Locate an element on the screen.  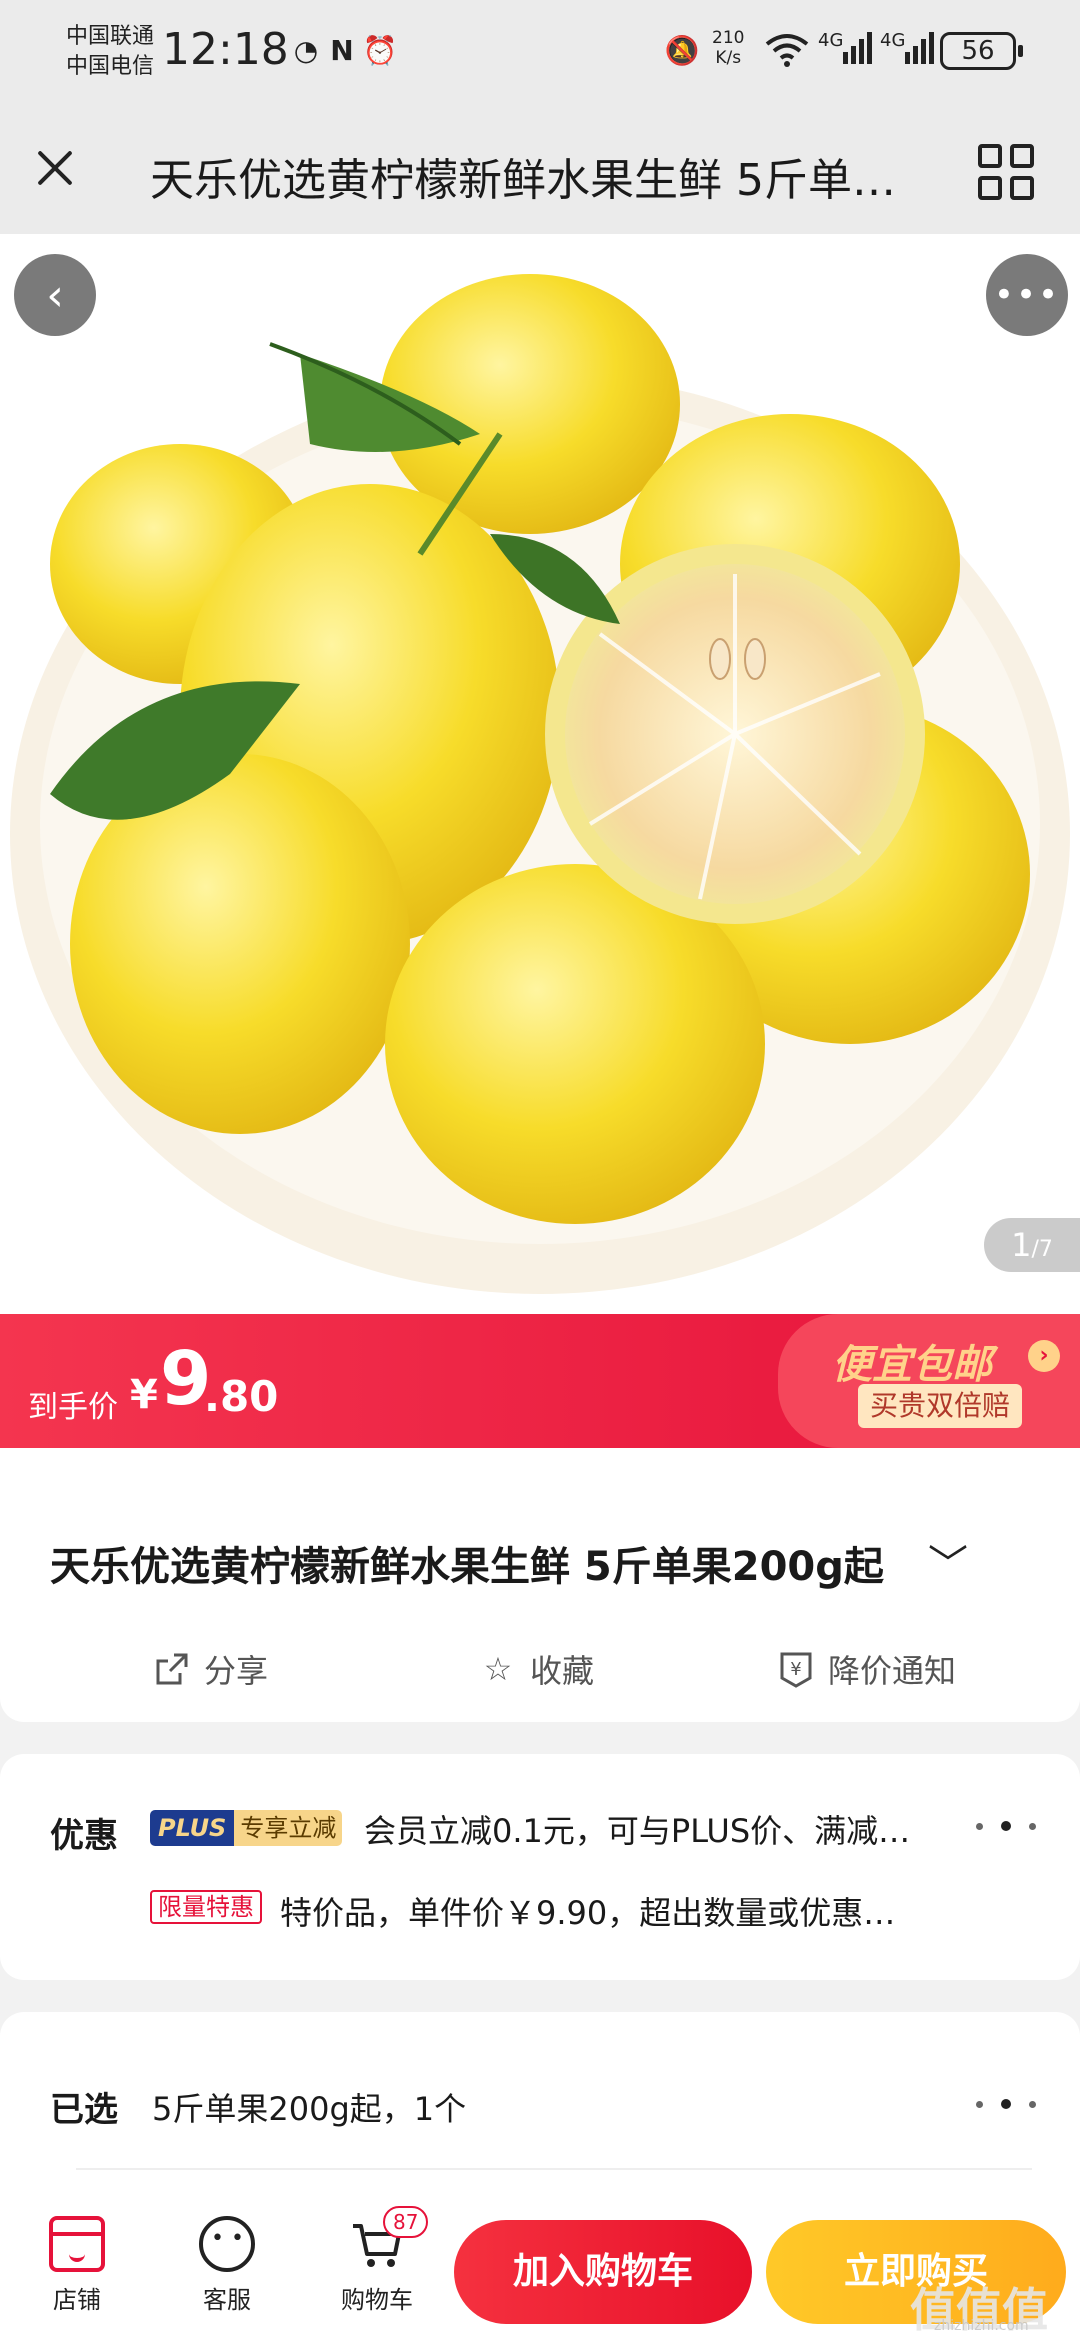
shop-label: 店铺 is located at coordinates (77, 2300).